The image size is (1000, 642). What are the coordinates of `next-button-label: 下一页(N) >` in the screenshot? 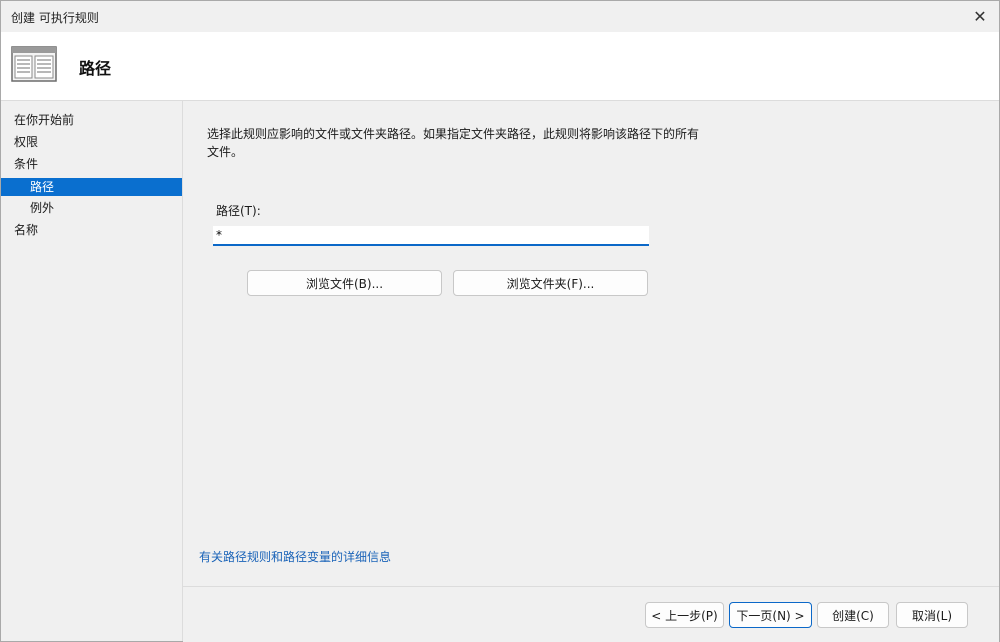 It's located at (770, 615).